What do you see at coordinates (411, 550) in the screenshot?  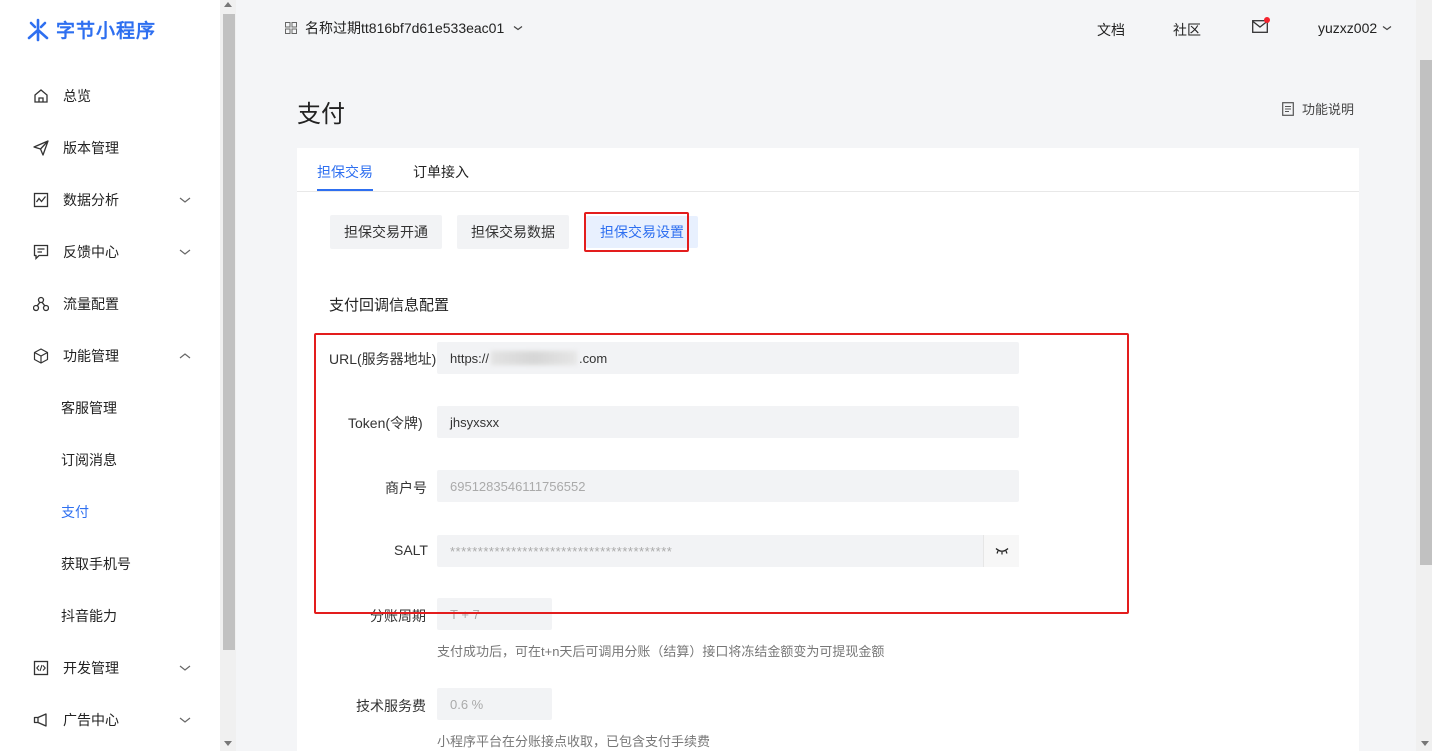 I see `salt-label: SALT` at bounding box center [411, 550].